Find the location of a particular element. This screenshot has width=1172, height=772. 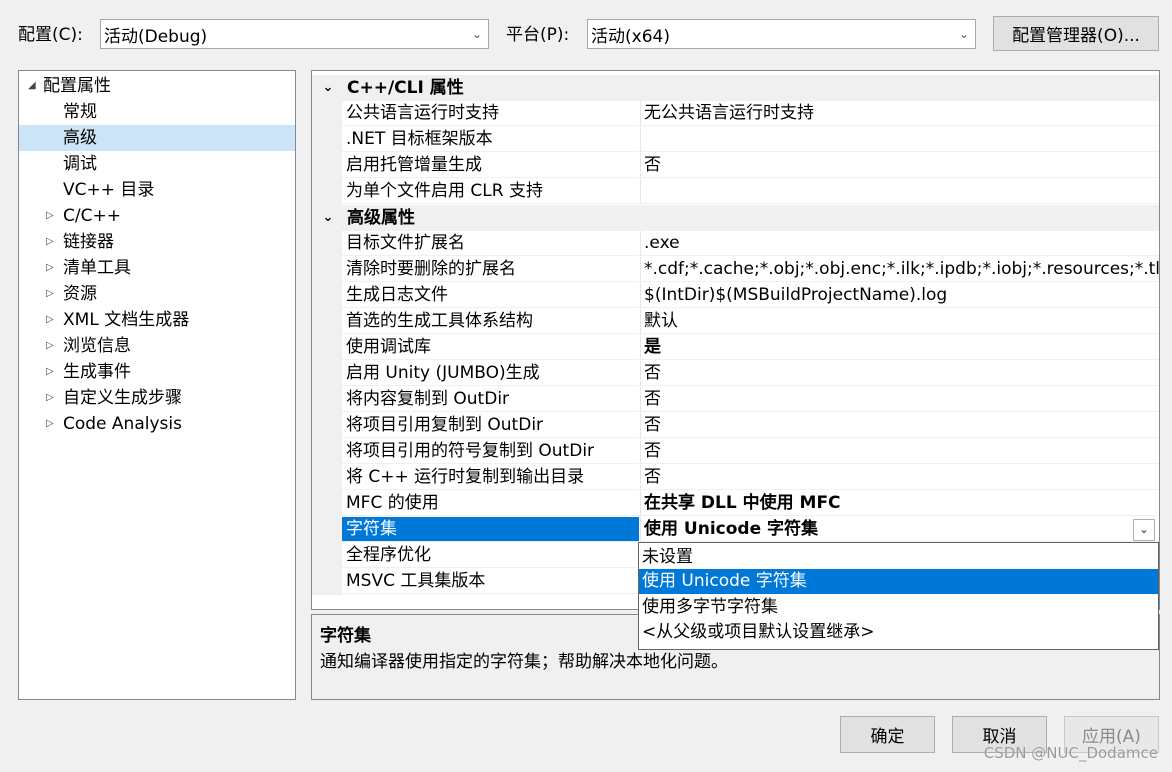

property-value: .exe is located at coordinates (899, 243).